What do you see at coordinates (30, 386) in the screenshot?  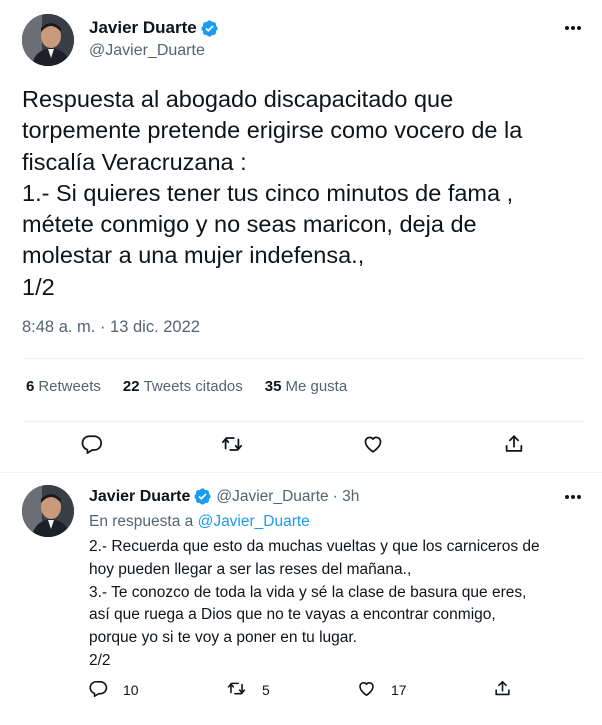 I see `retweets-count: 6` at bounding box center [30, 386].